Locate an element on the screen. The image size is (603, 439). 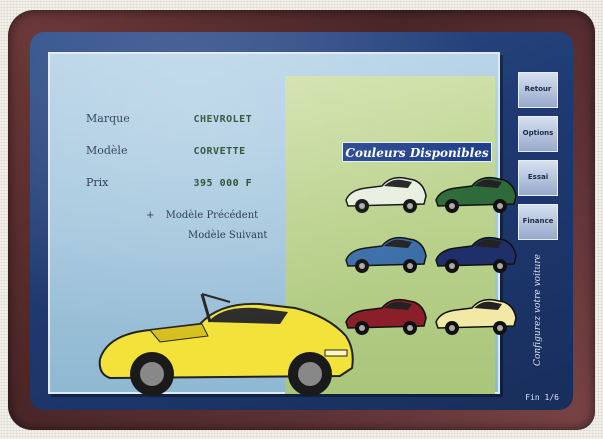
price-label: Prix is located at coordinates (97, 182).